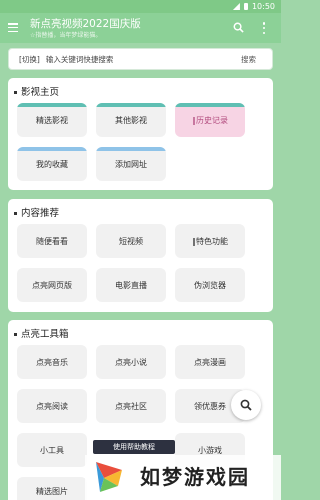 This screenshot has height=500, width=320. Describe the element at coordinates (131, 120) in the screenshot. I see `other-movies-button: 其他影视` at that location.